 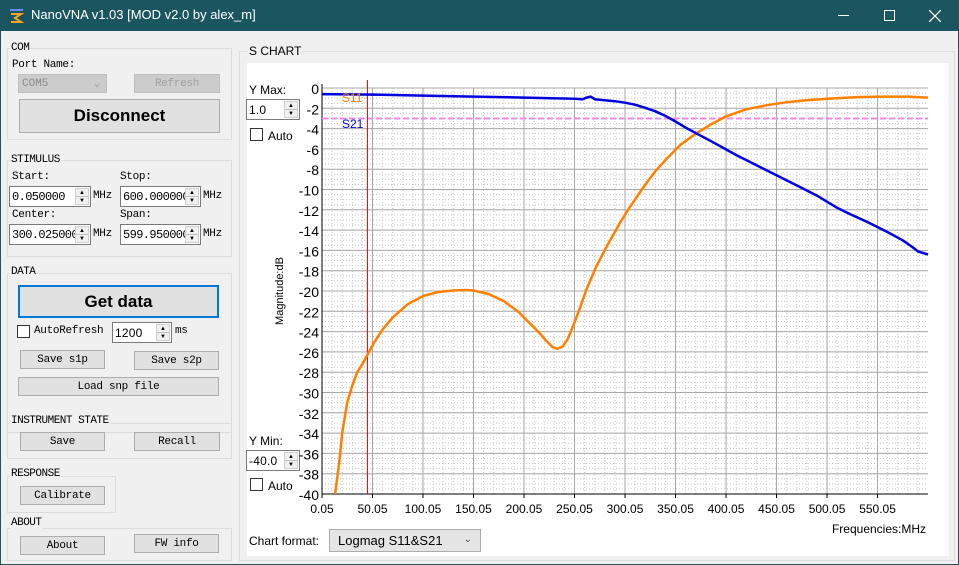 I want to click on close-icon, so click(x=935, y=15).